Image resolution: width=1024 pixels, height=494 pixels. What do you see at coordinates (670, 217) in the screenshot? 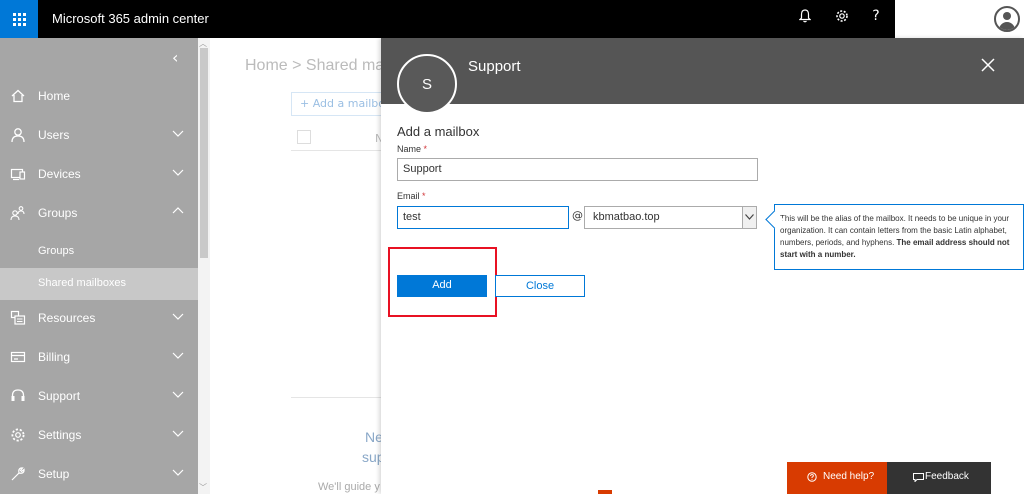
I see `domain-select: kbmatbao.top` at bounding box center [670, 217].